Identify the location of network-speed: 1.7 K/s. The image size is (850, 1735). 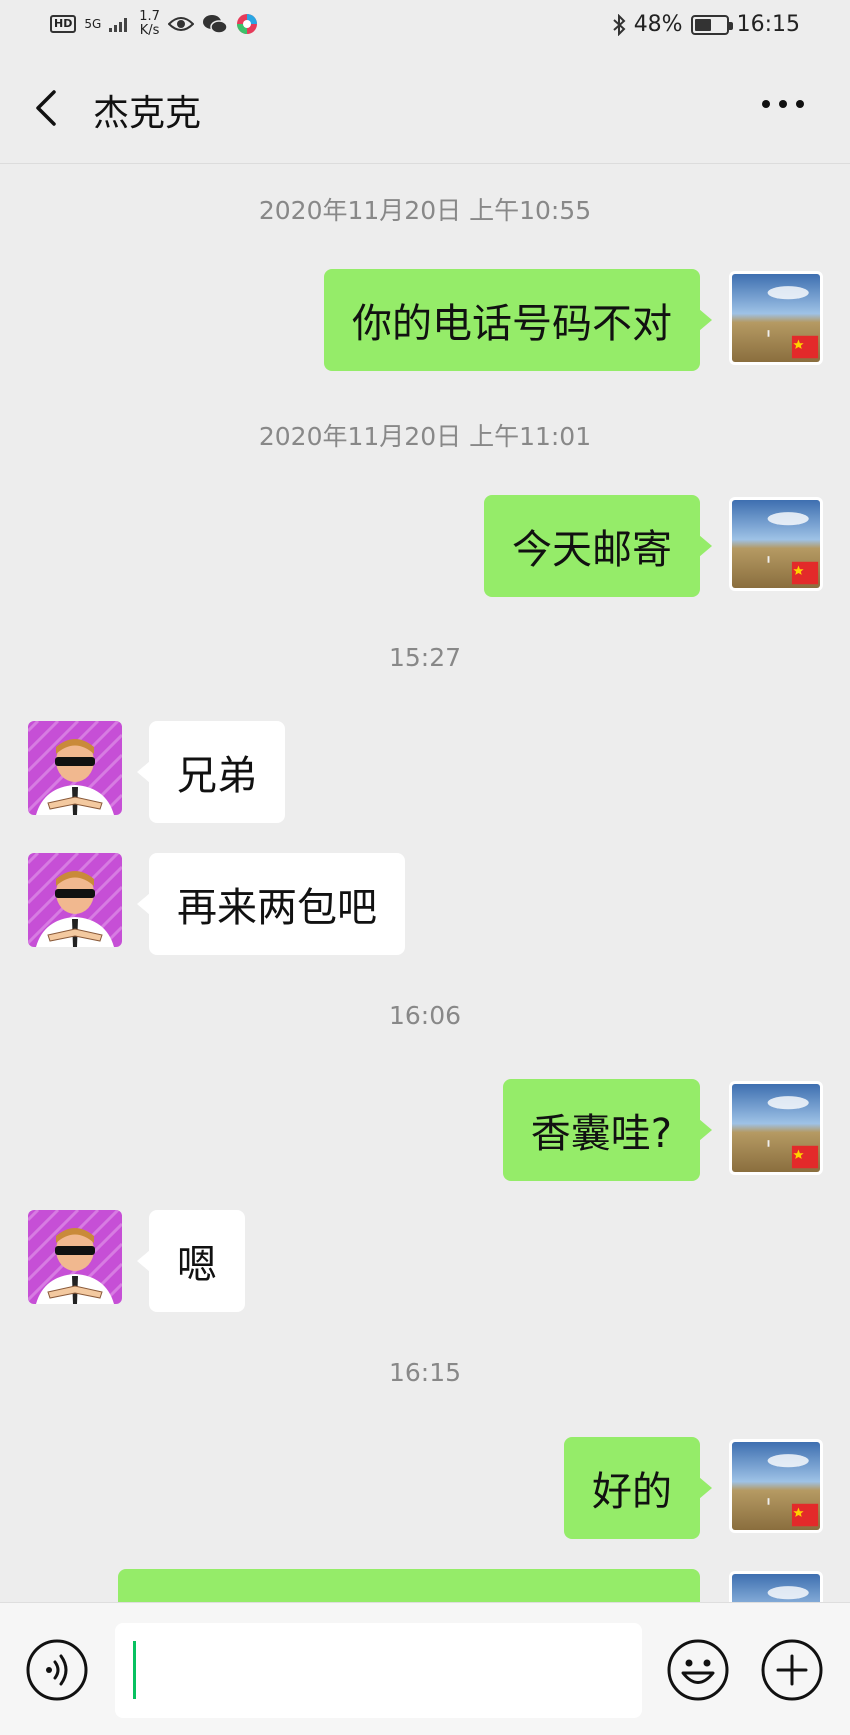
(149, 24).